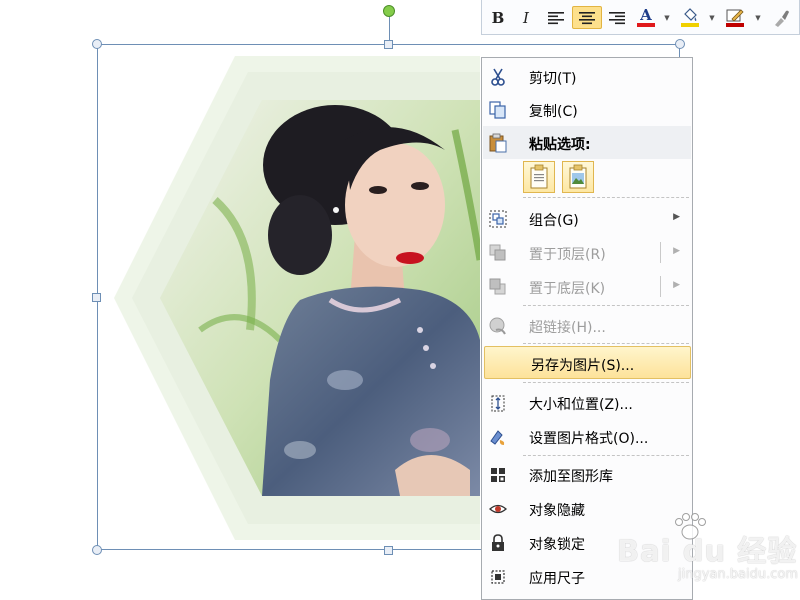 Image resolution: width=800 pixels, height=600 pixels. I want to click on bold-icon: B, so click(498, 17).